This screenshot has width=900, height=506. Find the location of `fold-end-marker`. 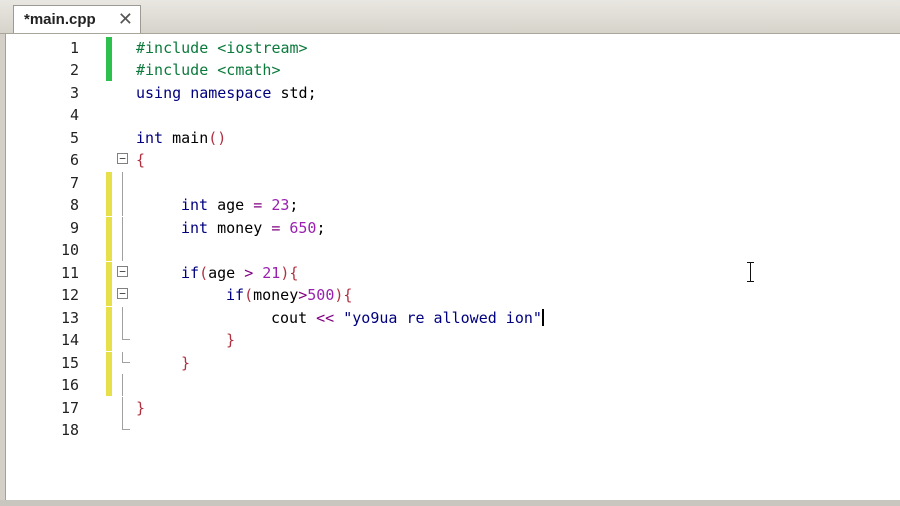

fold-end-marker is located at coordinates (126, 424).